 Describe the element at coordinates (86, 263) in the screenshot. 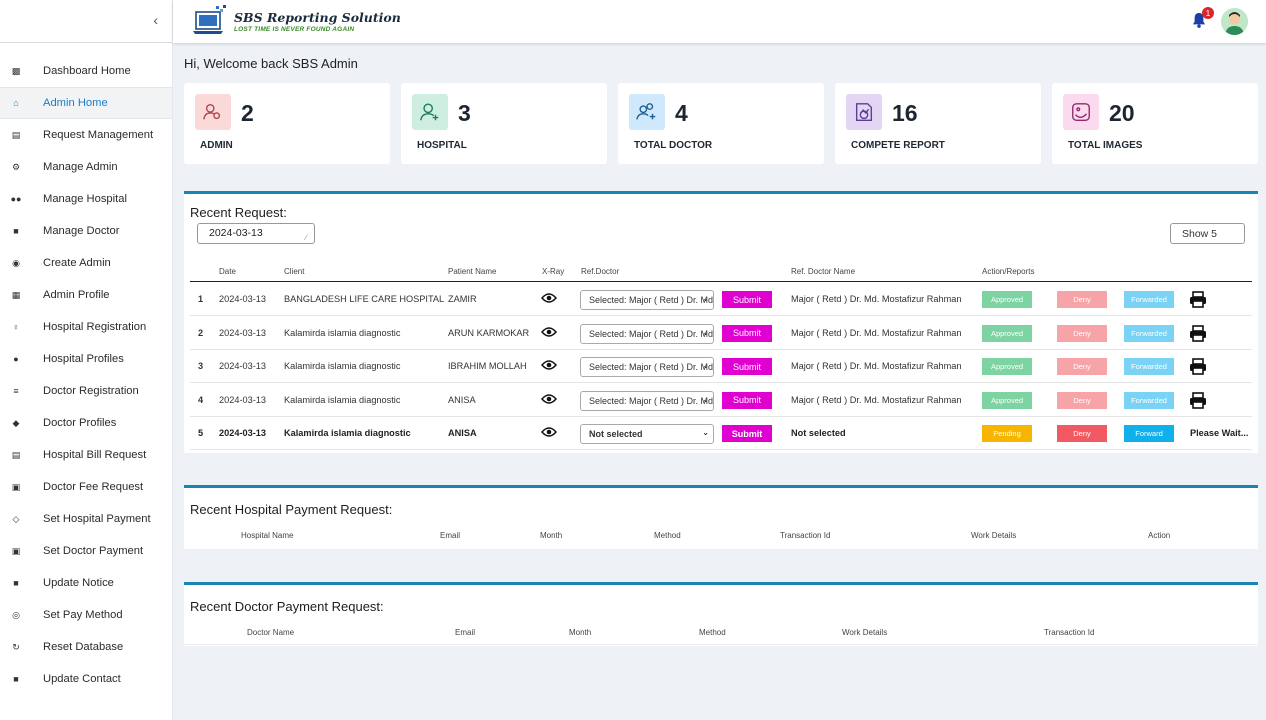

I see `sidebar-item-create-admin: ◉ Create Admin` at that location.